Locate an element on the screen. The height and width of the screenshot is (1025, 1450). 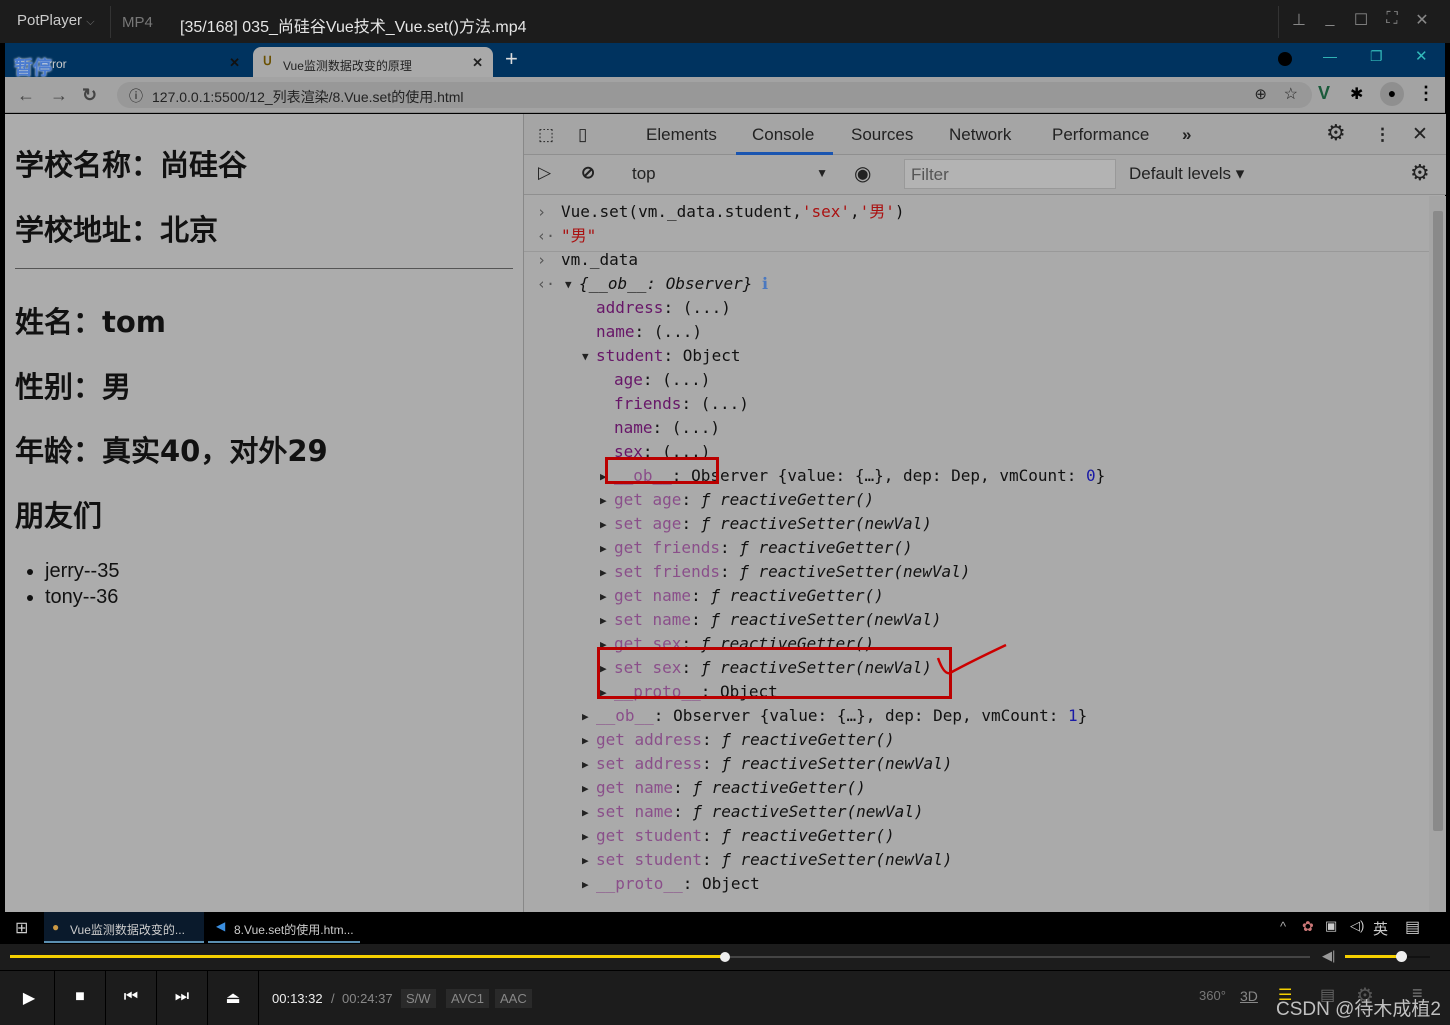
restore-icon: ❐ is located at coordinates (1376, 56).